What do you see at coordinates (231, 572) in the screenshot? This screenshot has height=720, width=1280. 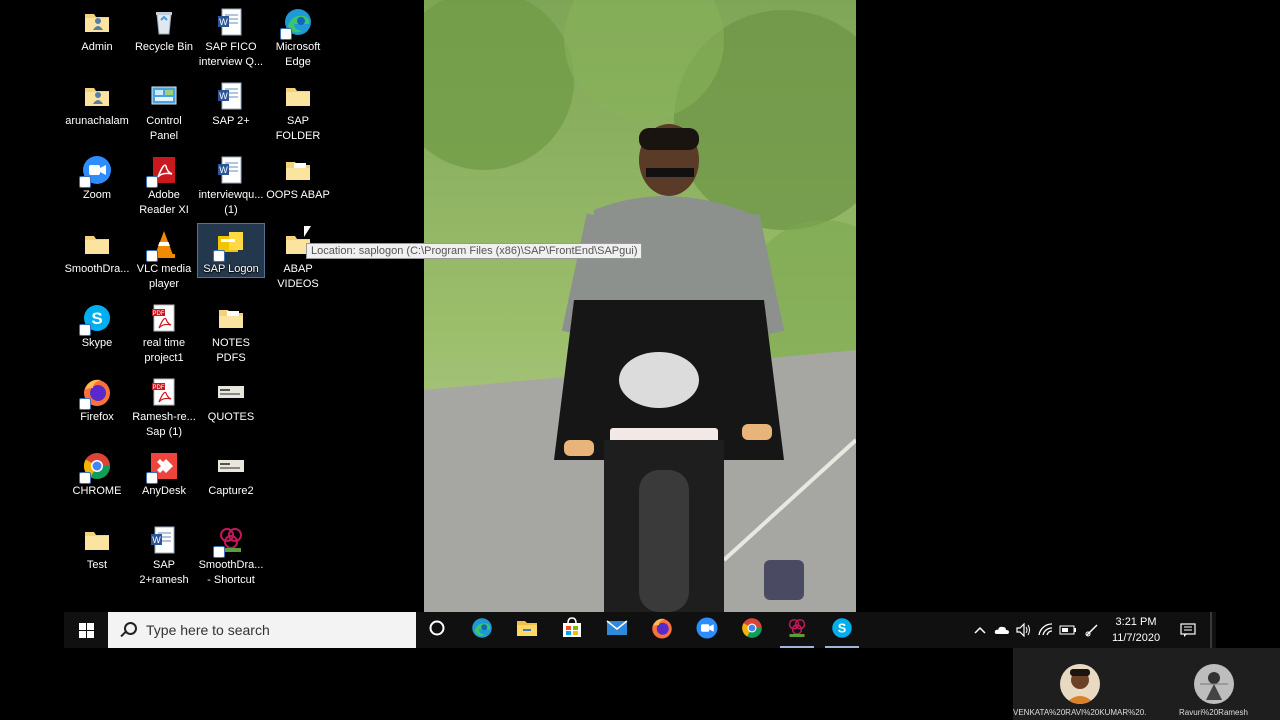 I see `desktop-icon-label: SmoothDra... - Shortcut` at bounding box center [231, 572].